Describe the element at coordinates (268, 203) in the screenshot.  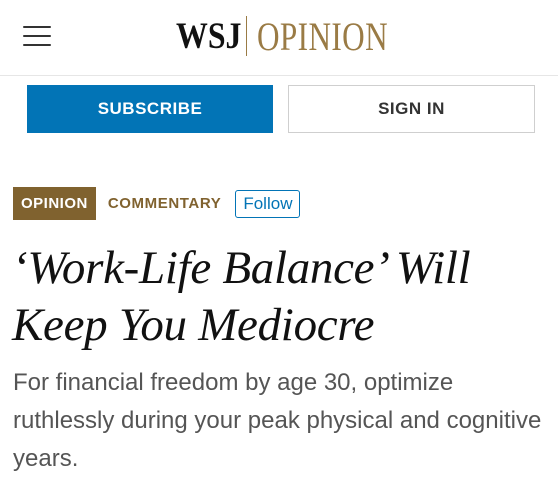
I see `follow-button: Follow` at that location.